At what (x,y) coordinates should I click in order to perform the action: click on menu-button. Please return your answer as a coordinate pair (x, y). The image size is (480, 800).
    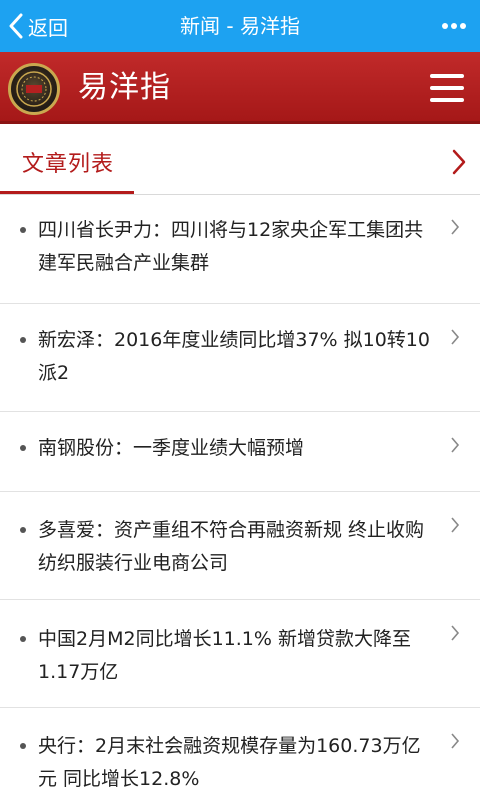
    Looking at the image, I should click on (447, 88).